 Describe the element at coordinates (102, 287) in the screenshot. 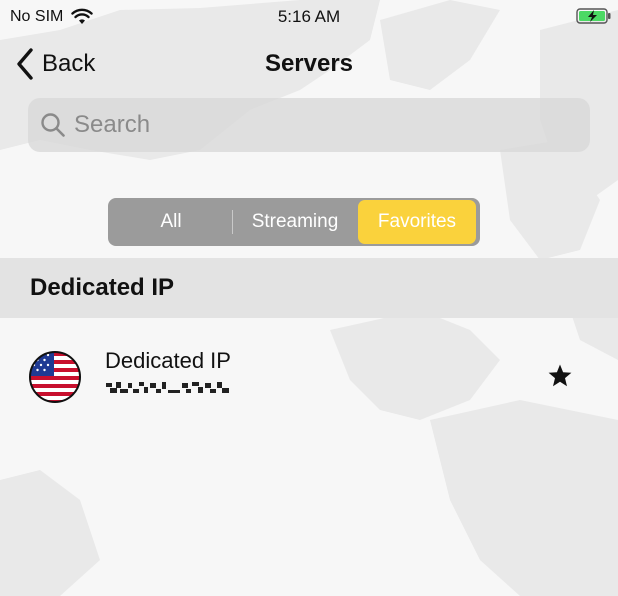

I see `section-title: Dedicated IP` at that location.